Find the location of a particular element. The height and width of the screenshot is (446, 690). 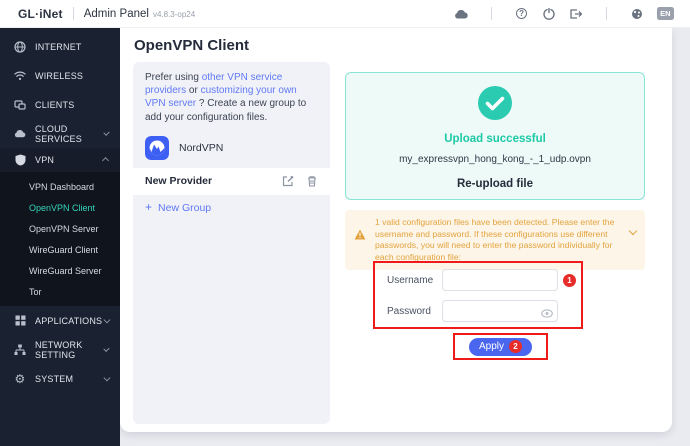

logout-icon is located at coordinates (576, 14).